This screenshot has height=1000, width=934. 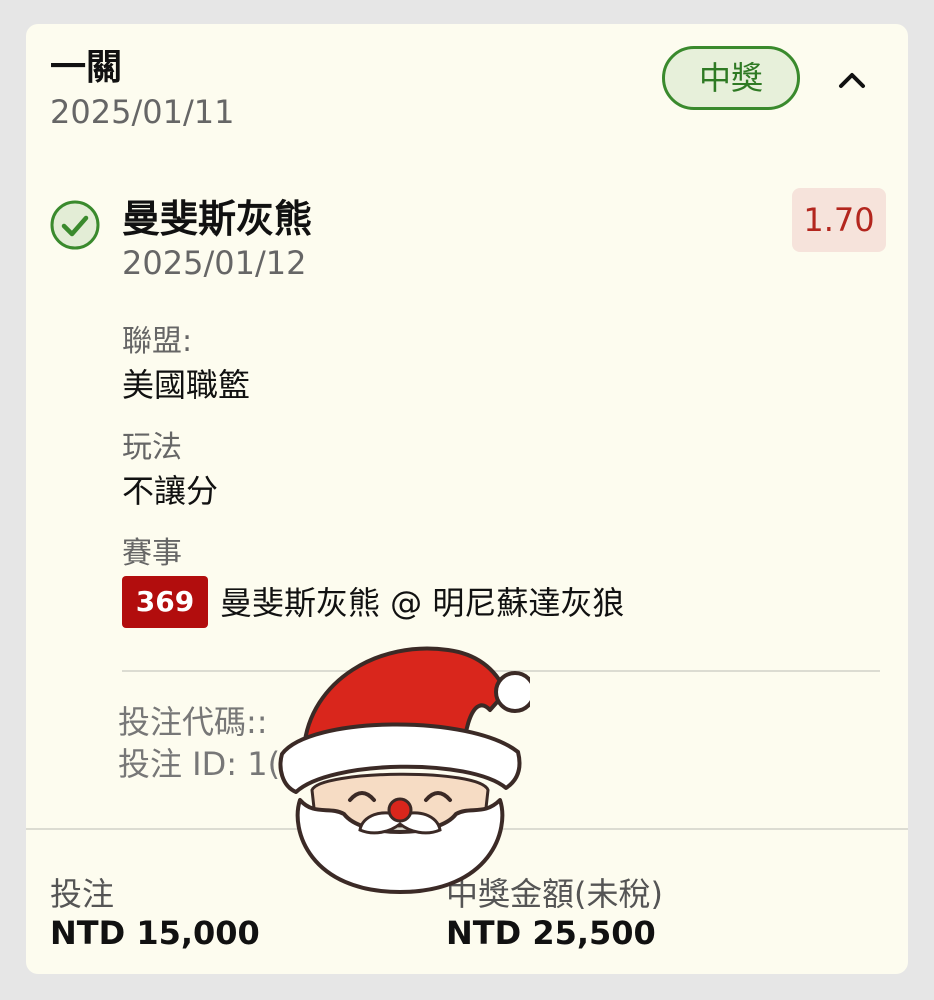 I want to click on event-name: 曼斐斯灰熊 @ 明尼蘇達灰狼, so click(x=422, y=603).